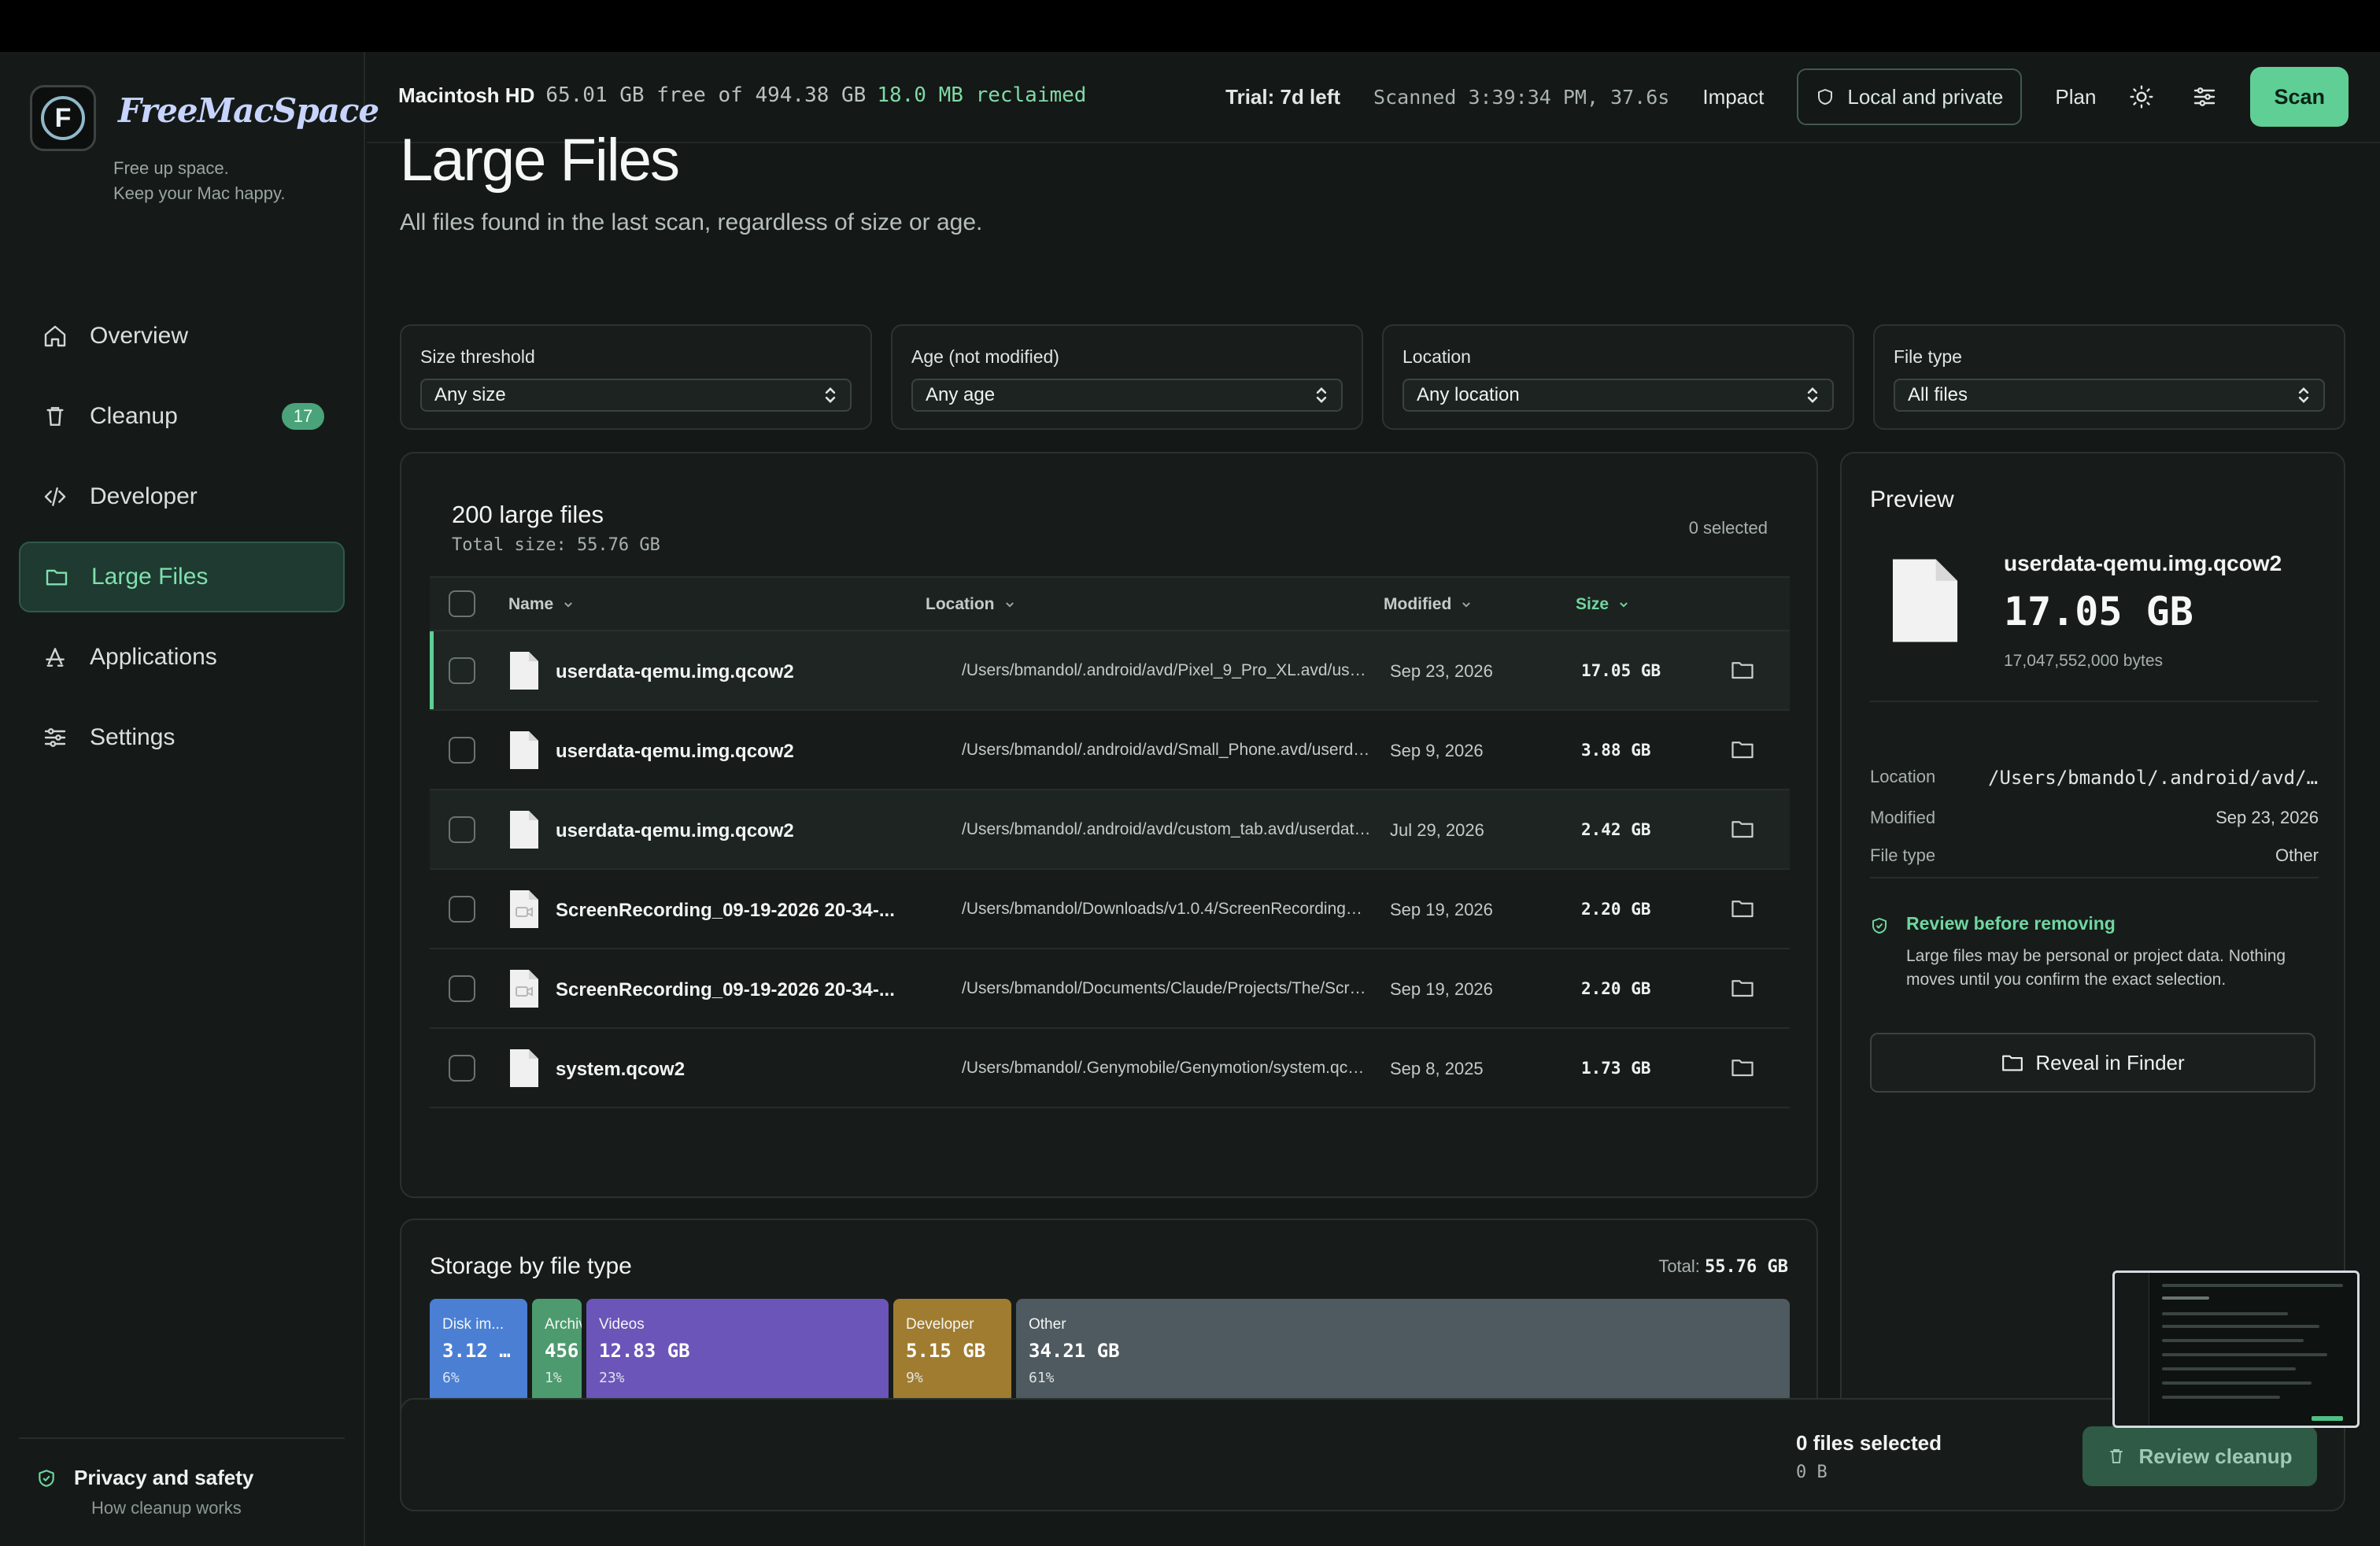 This screenshot has width=2380, height=1546. What do you see at coordinates (940, 1324) in the screenshot?
I see `segment-name: Developer` at bounding box center [940, 1324].